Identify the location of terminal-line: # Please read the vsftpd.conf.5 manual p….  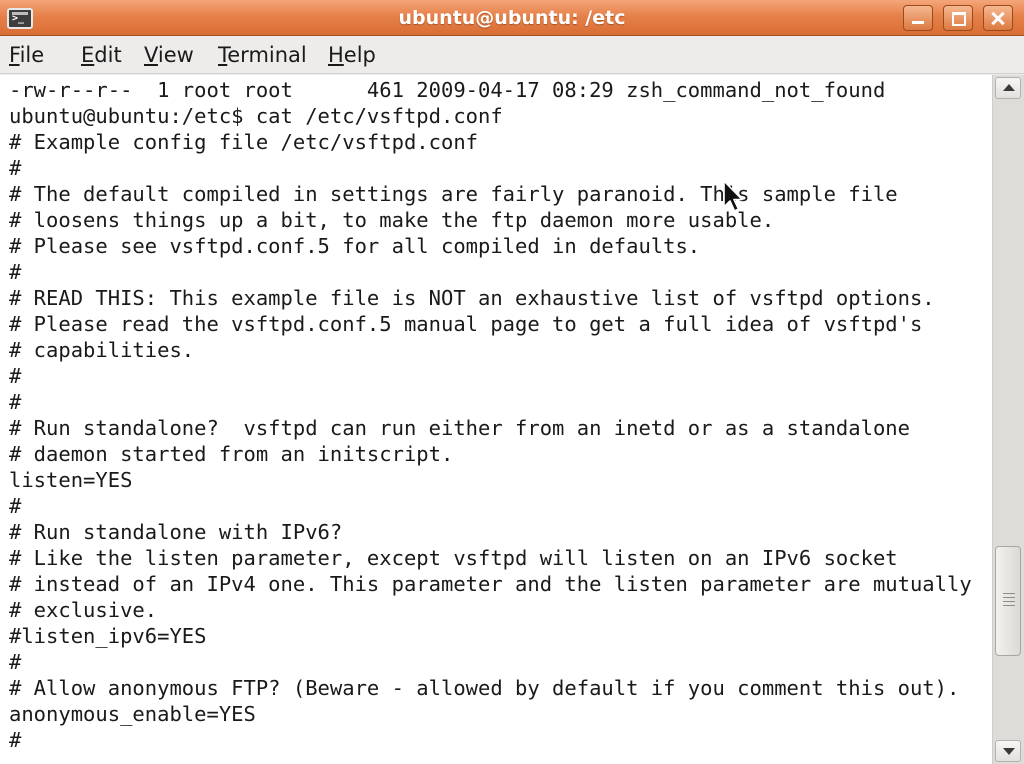
(466, 324).